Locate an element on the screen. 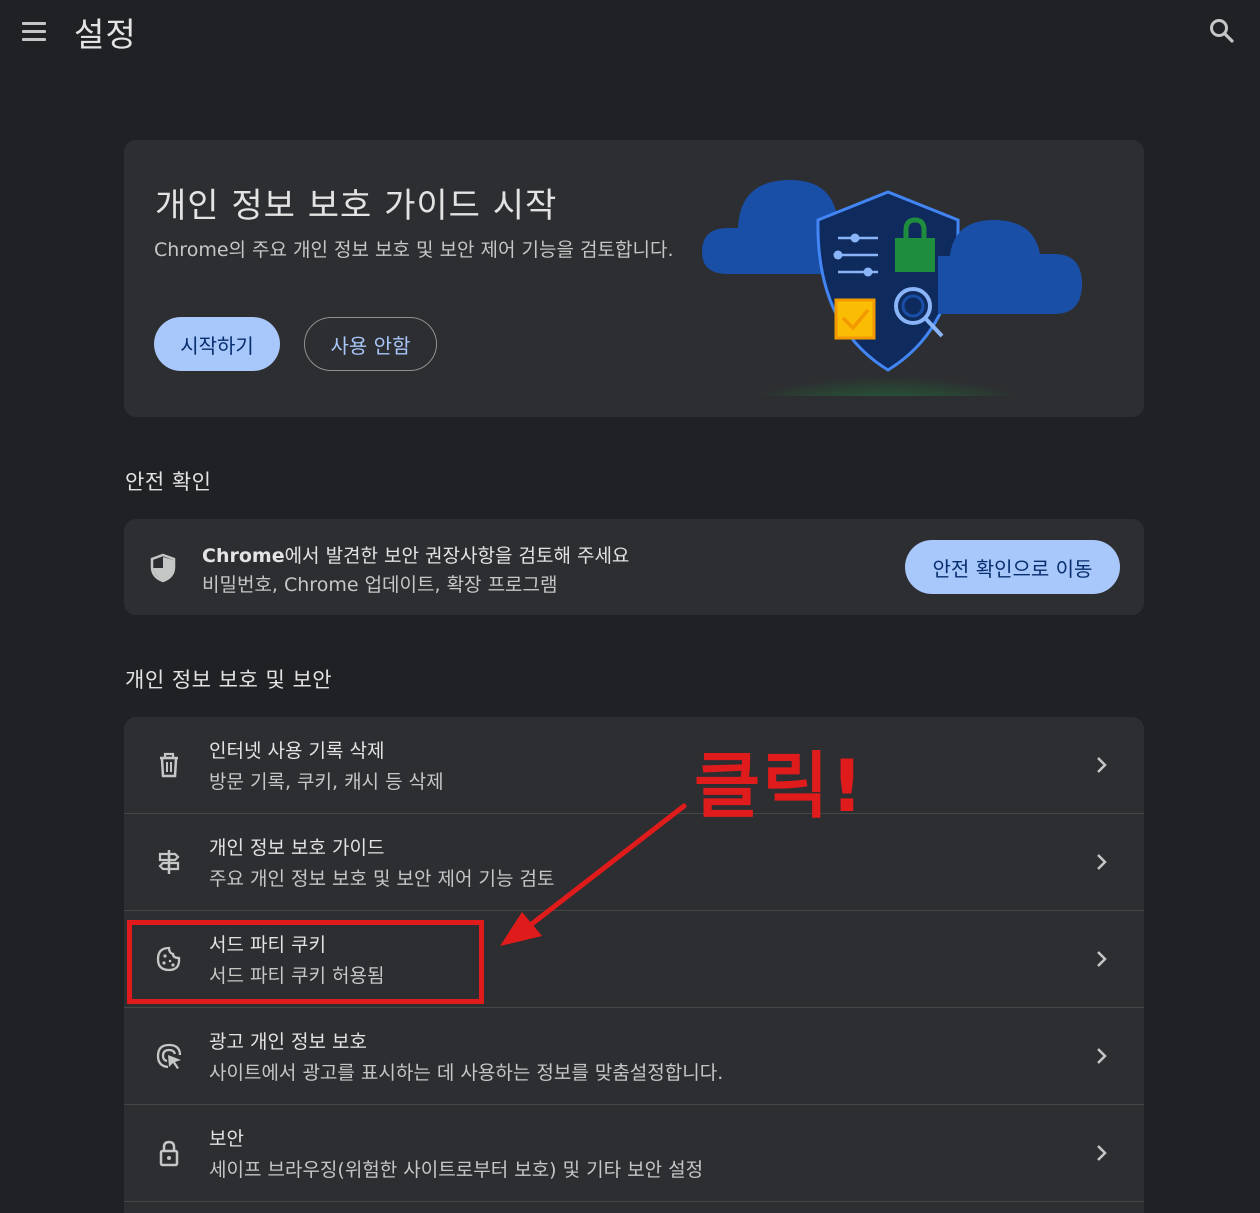 The width and height of the screenshot is (1260, 1213). row-title: 개인 정보 보호 가이드 is located at coordinates (297, 848).